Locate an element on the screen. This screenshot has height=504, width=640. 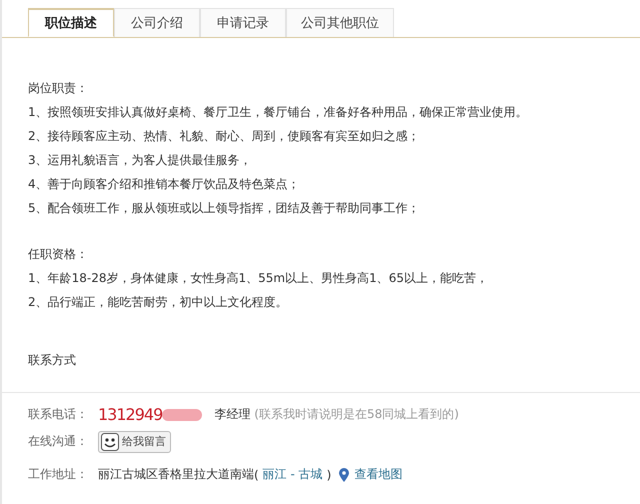
section-heading: 联系方式 is located at coordinates (52, 360).